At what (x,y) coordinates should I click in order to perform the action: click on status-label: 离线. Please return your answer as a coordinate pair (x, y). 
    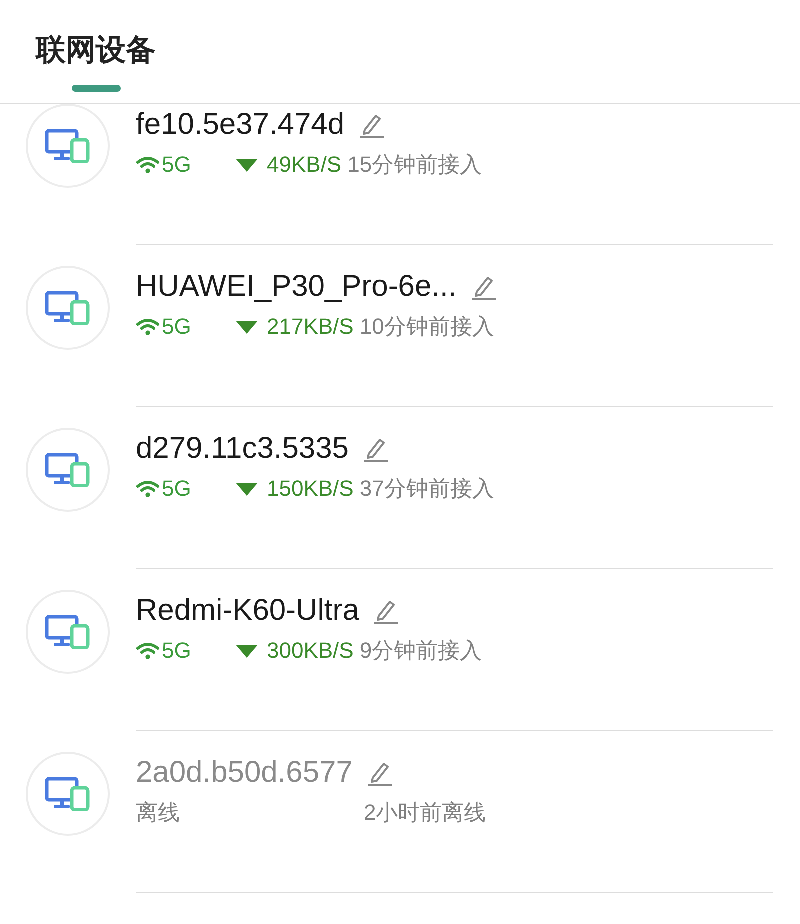
    Looking at the image, I should click on (158, 813).